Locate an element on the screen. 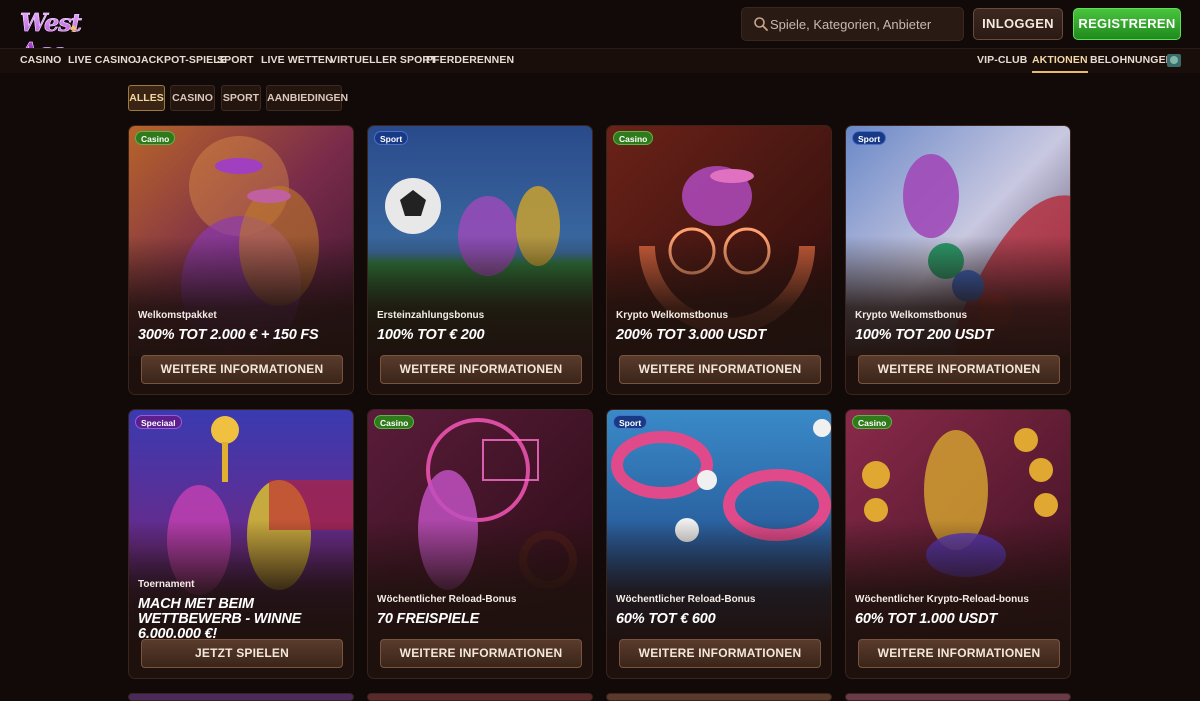  promo-title: 200% TOT 3.000 USDT is located at coordinates (691, 335).